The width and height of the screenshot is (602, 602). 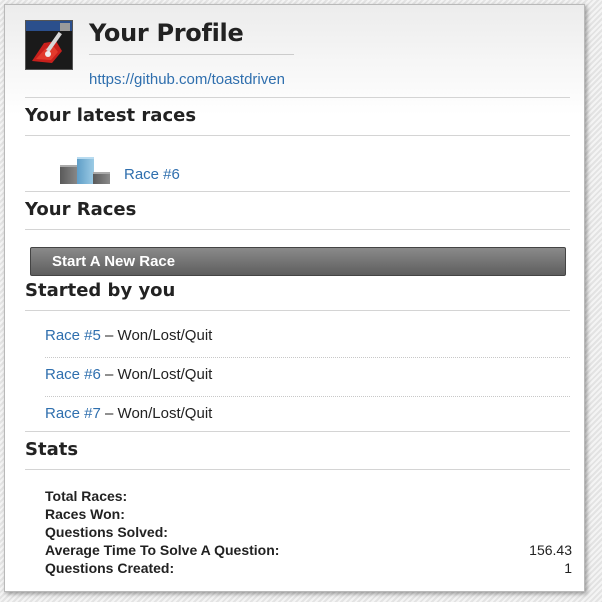 I want to click on list-item: Race #7 – Won/Lost/Quit, so click(x=128, y=413).